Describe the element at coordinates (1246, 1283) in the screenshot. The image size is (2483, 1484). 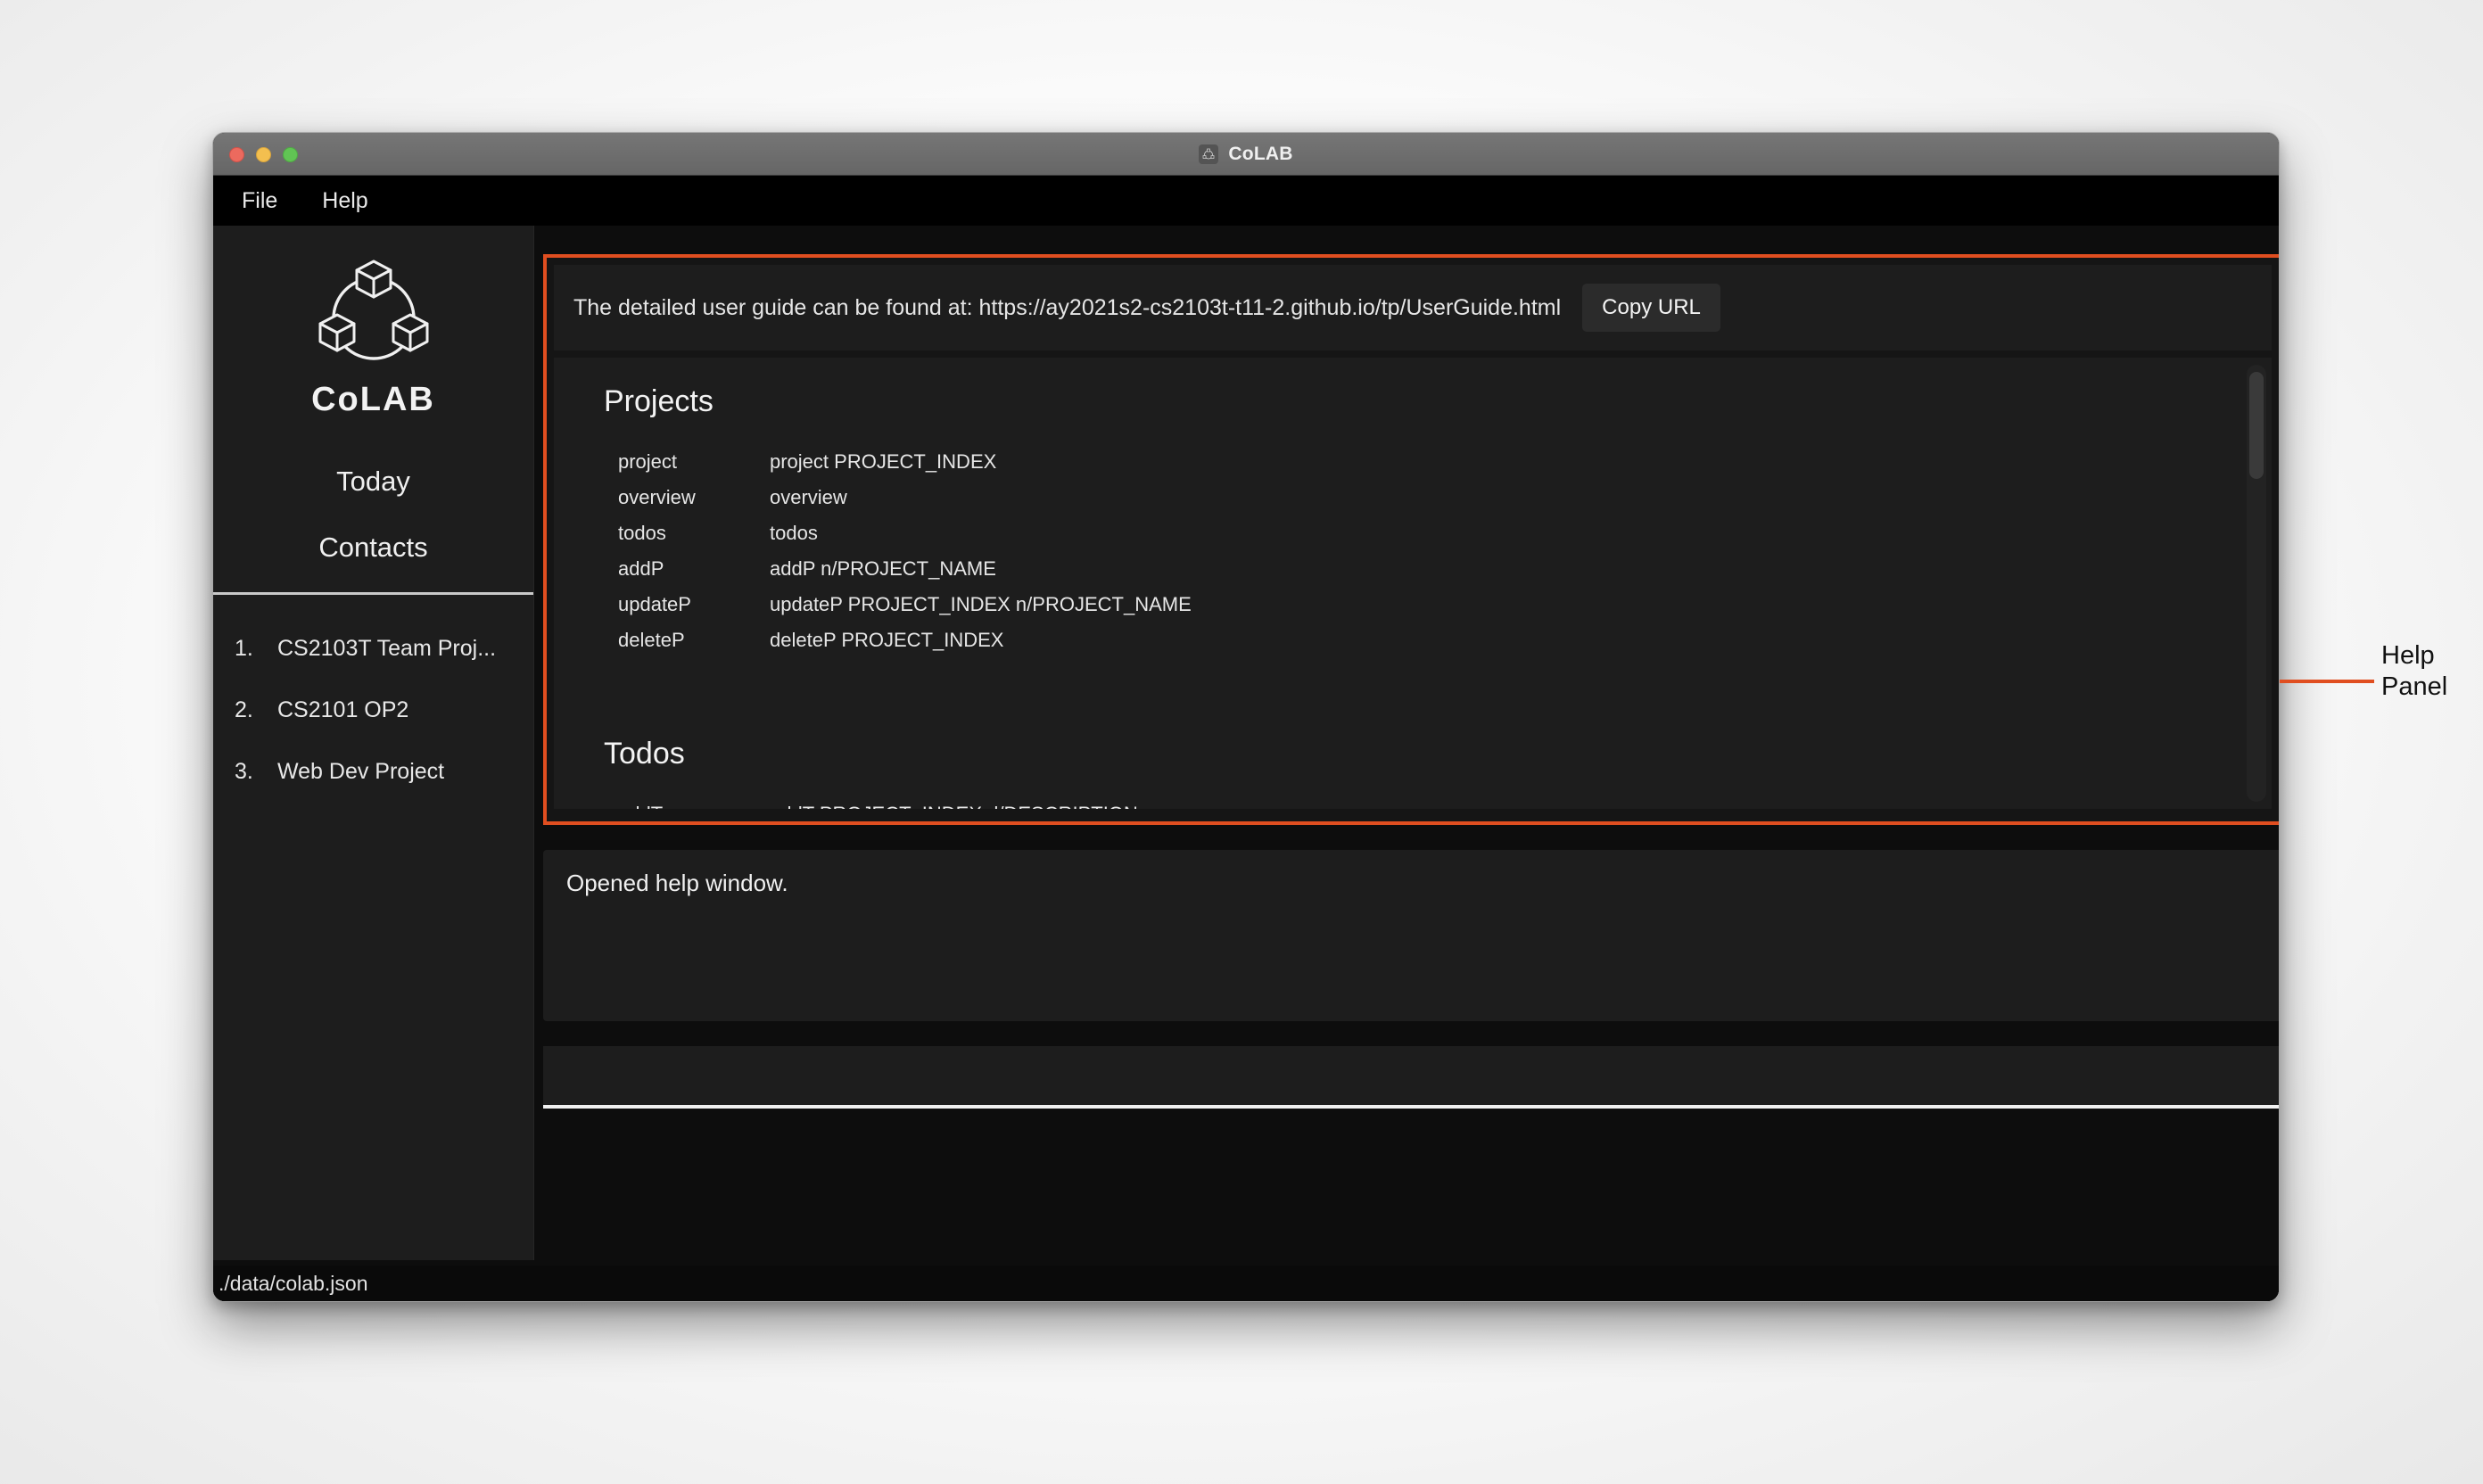
I see `status-bar: ./data/colab.json` at that location.